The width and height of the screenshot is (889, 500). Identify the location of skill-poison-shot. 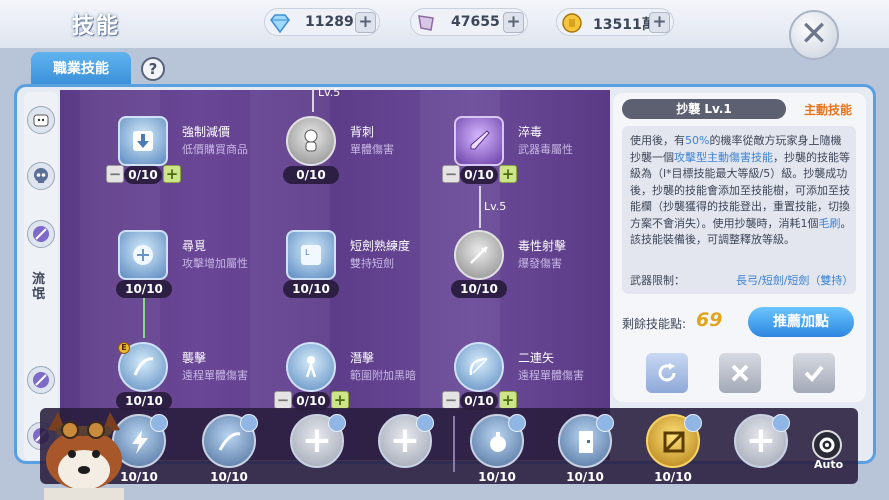
(479, 255).